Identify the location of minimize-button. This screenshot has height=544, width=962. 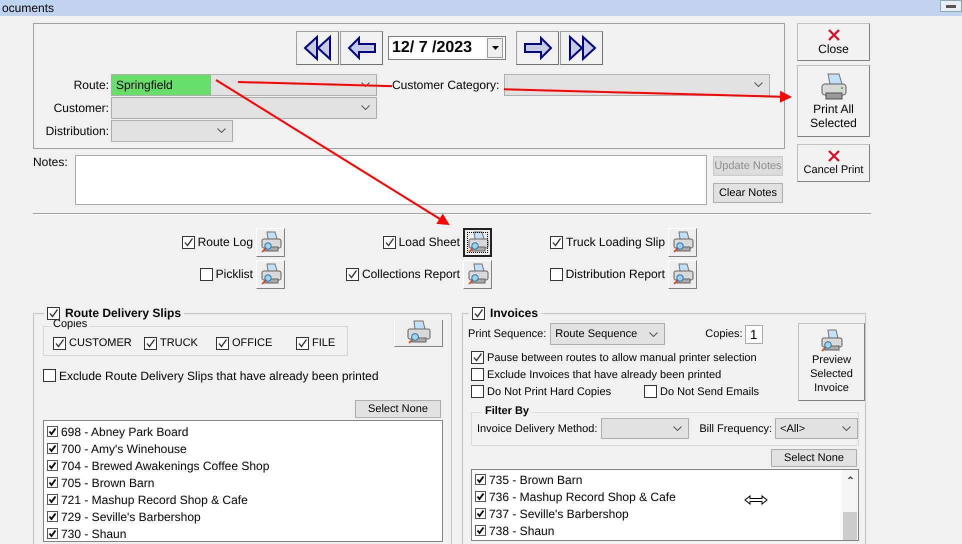
(951, 6).